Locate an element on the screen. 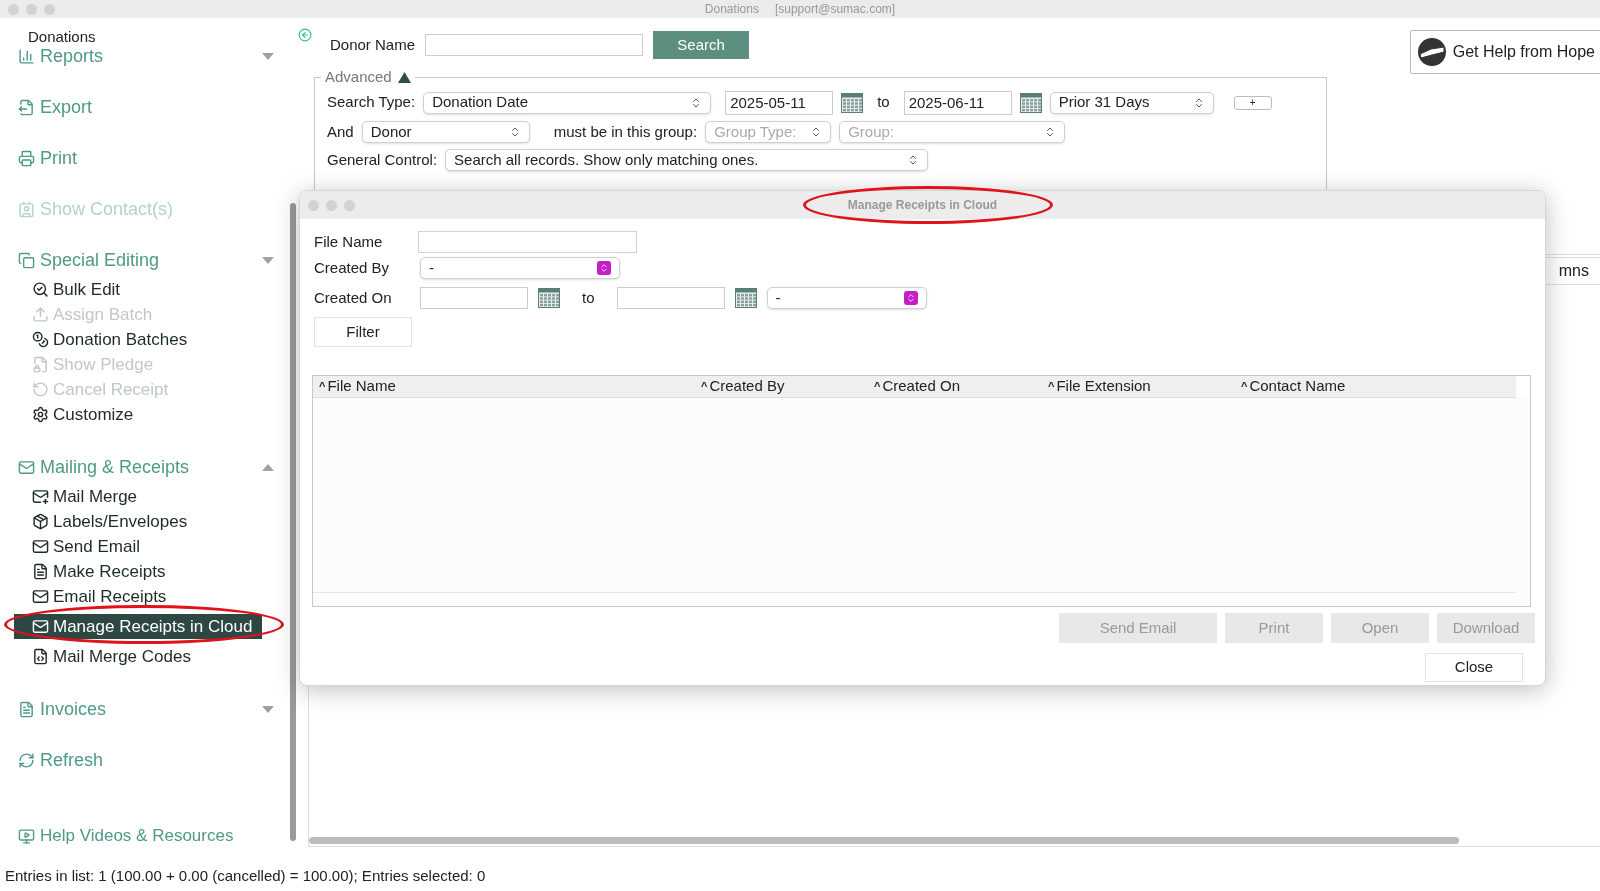 The height and width of the screenshot is (891, 1600). copy-icon is located at coordinates (26, 260).